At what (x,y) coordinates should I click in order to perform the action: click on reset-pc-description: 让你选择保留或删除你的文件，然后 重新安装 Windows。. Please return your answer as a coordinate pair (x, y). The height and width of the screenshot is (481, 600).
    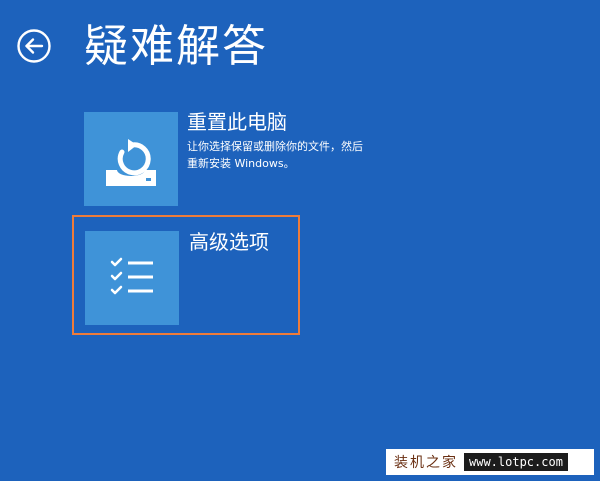
    Looking at the image, I should click on (297, 155).